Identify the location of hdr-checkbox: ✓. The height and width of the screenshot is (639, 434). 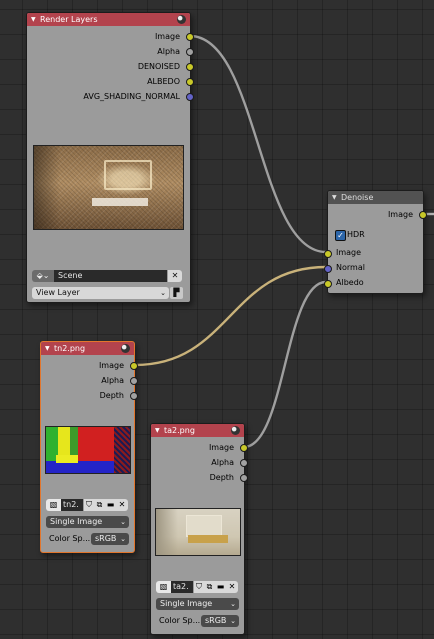
(340, 235).